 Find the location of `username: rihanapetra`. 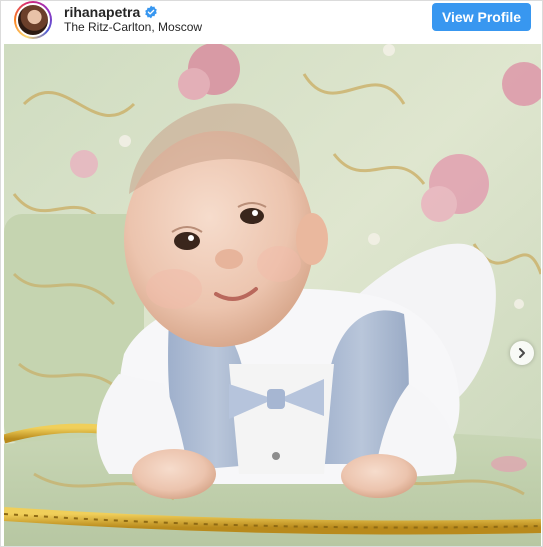

username: rihanapetra is located at coordinates (102, 12).